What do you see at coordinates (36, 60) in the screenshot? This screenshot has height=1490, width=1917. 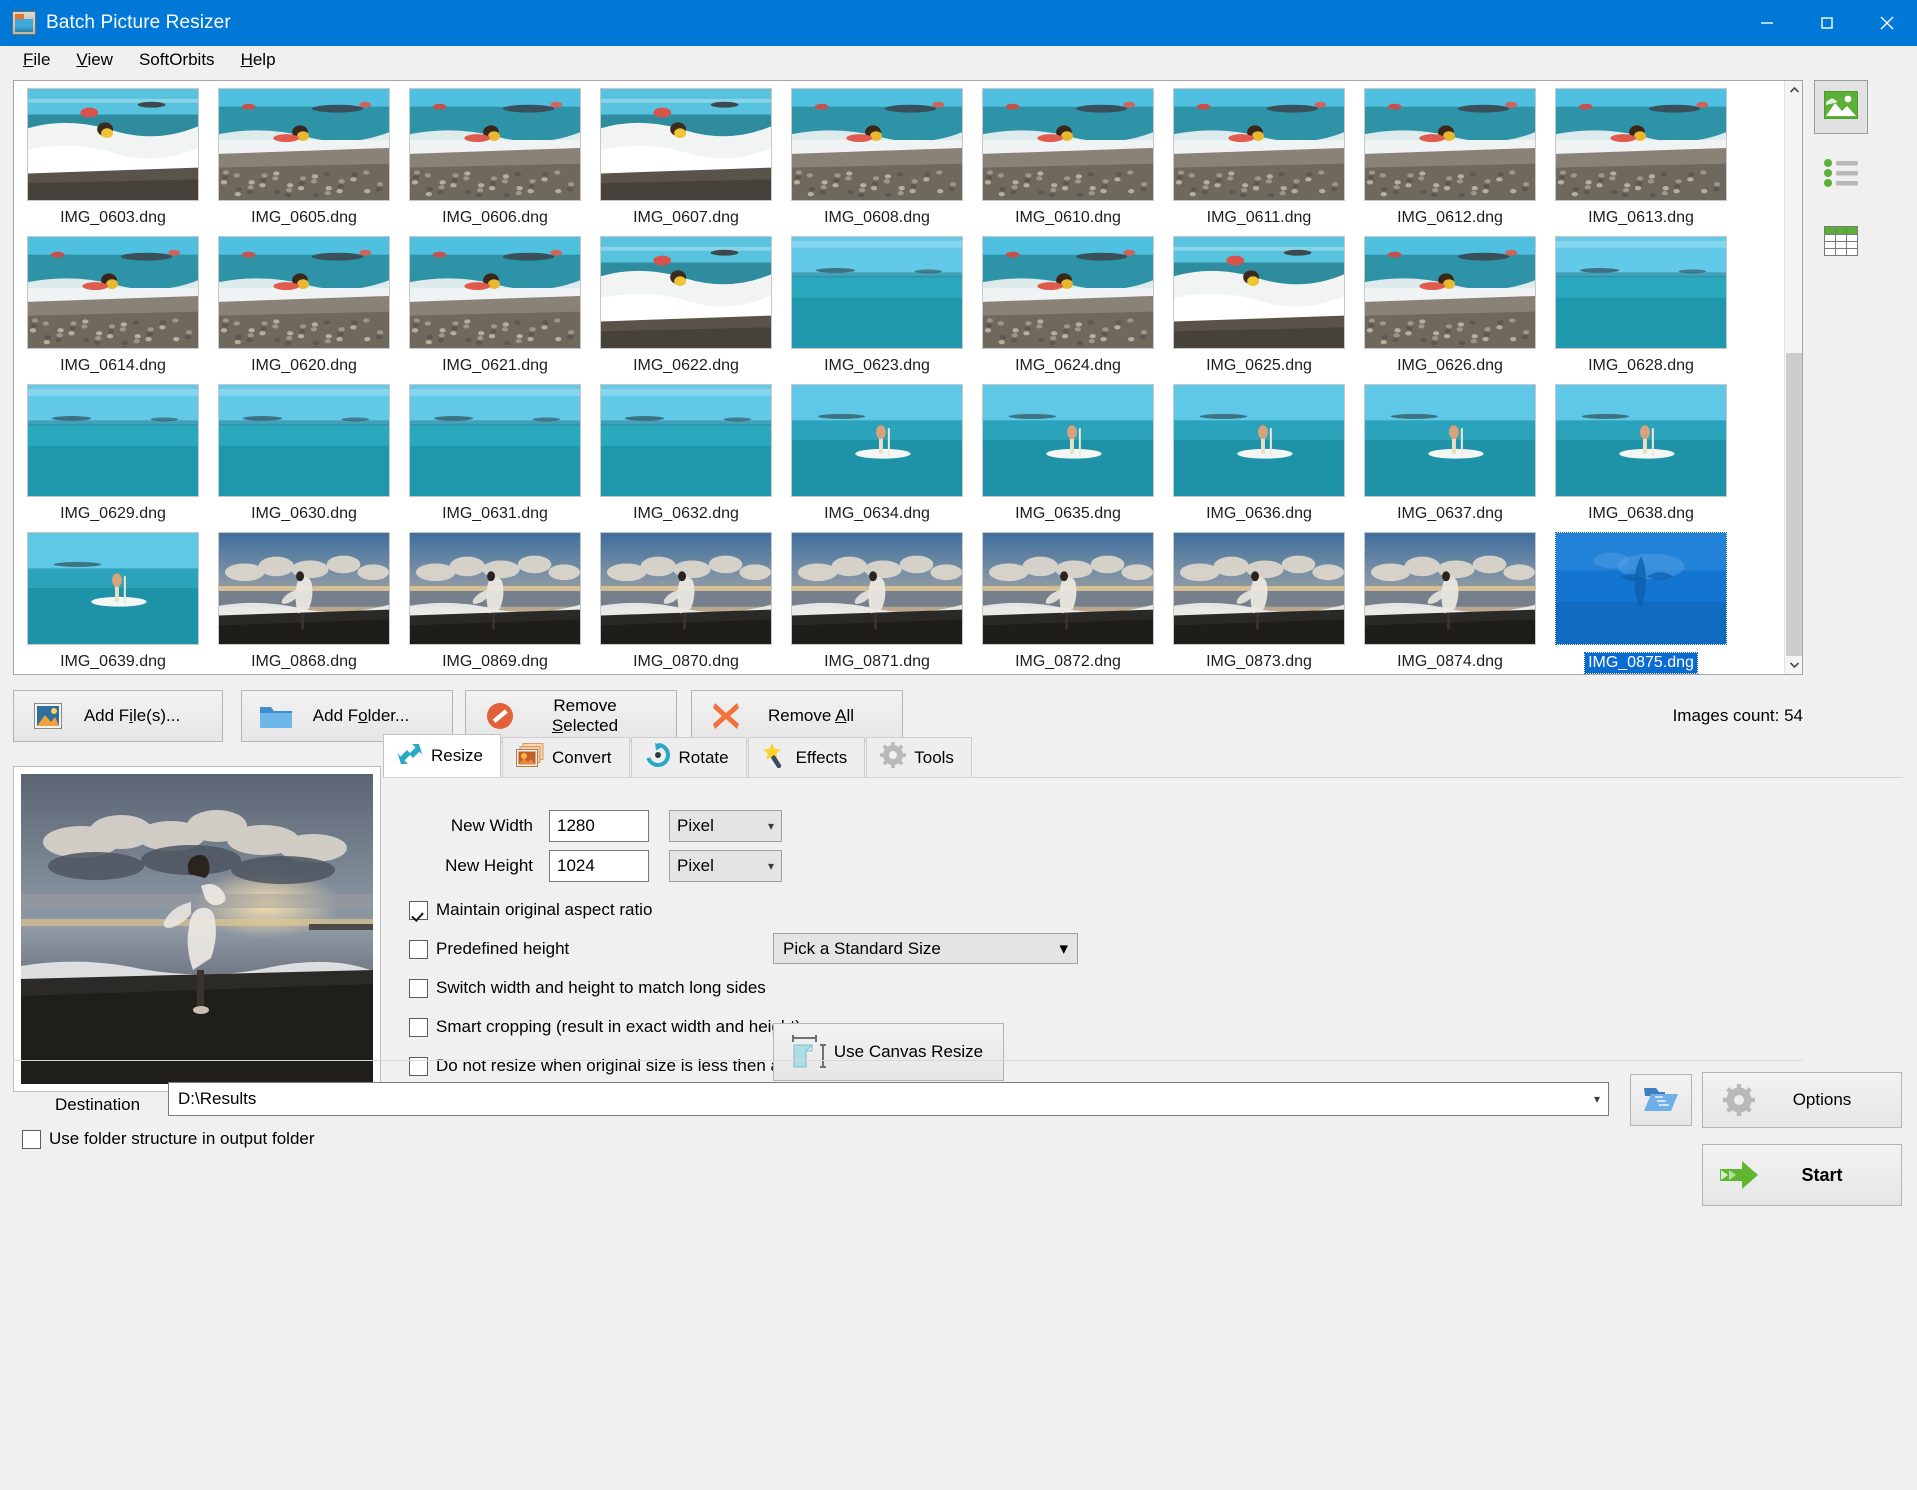 I see `menu-item-file: File` at bounding box center [36, 60].